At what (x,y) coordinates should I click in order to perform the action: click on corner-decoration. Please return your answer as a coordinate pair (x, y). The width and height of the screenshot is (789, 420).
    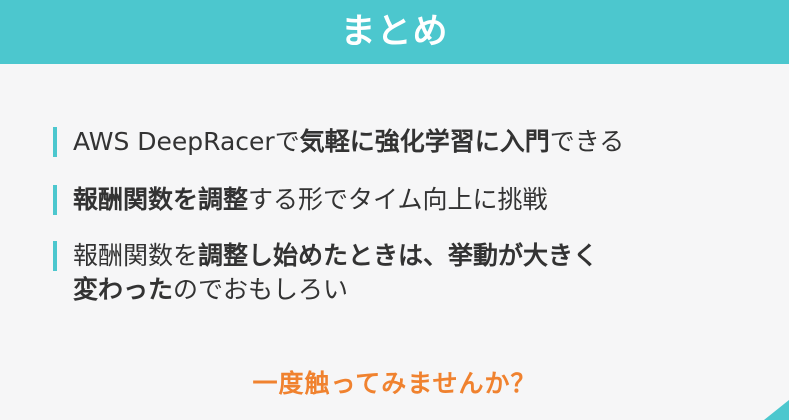
    Looking at the image, I should click on (776, 410).